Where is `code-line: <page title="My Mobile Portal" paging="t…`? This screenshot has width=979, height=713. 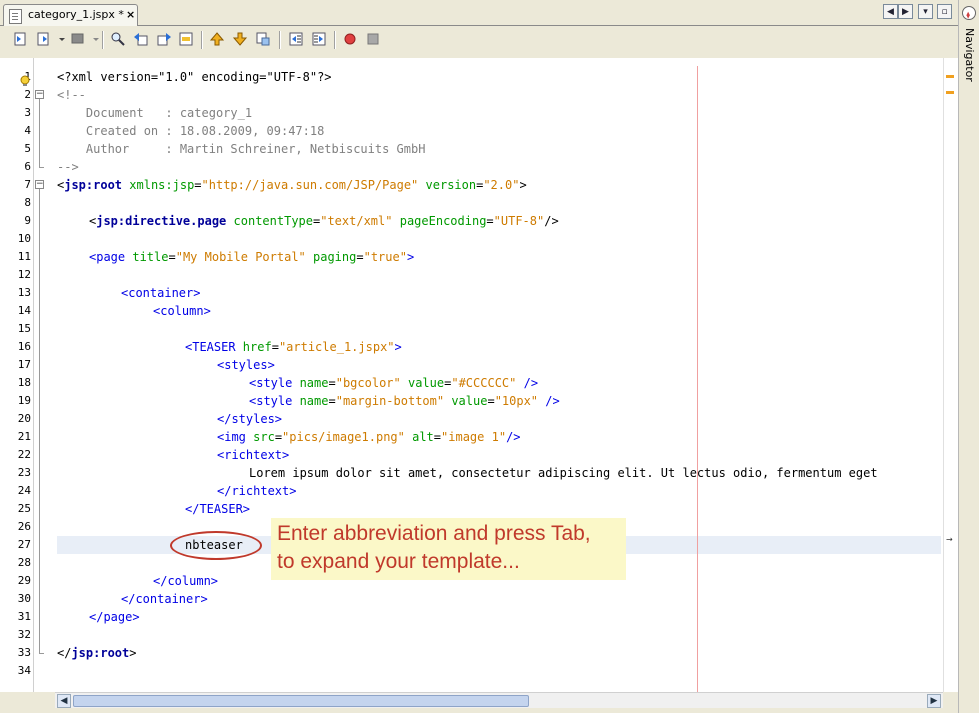 code-line: <page title="My Mobile Portal" paging="t… is located at coordinates (251, 257).